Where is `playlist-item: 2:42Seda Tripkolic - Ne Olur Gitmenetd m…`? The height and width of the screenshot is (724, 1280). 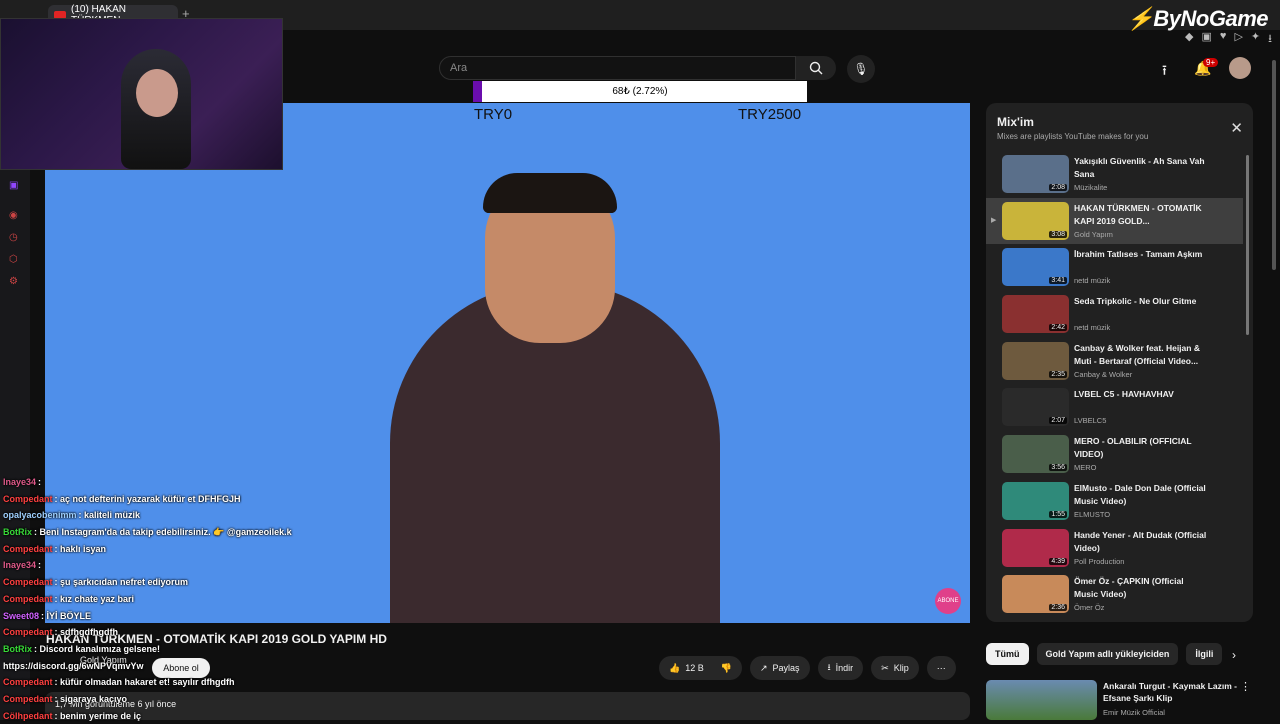 playlist-item: 2:42Seda Tripkolic - Ne Olur Gitmenetd m… is located at coordinates (1114, 314).